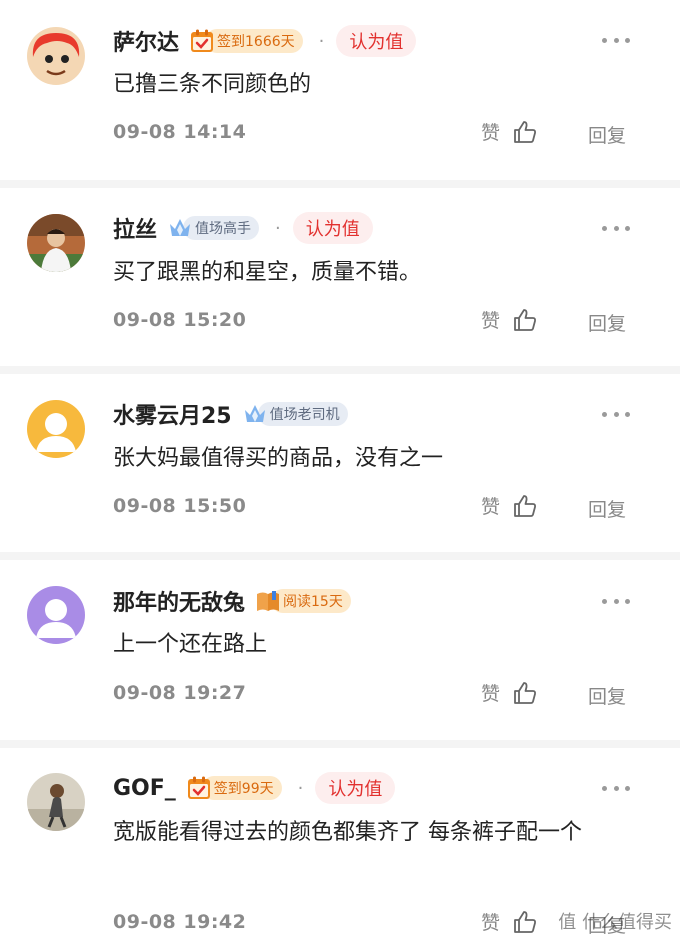 The width and height of the screenshot is (680, 940). What do you see at coordinates (254, 41) in the screenshot?
I see `badge-label: 签到1666天` at bounding box center [254, 41].